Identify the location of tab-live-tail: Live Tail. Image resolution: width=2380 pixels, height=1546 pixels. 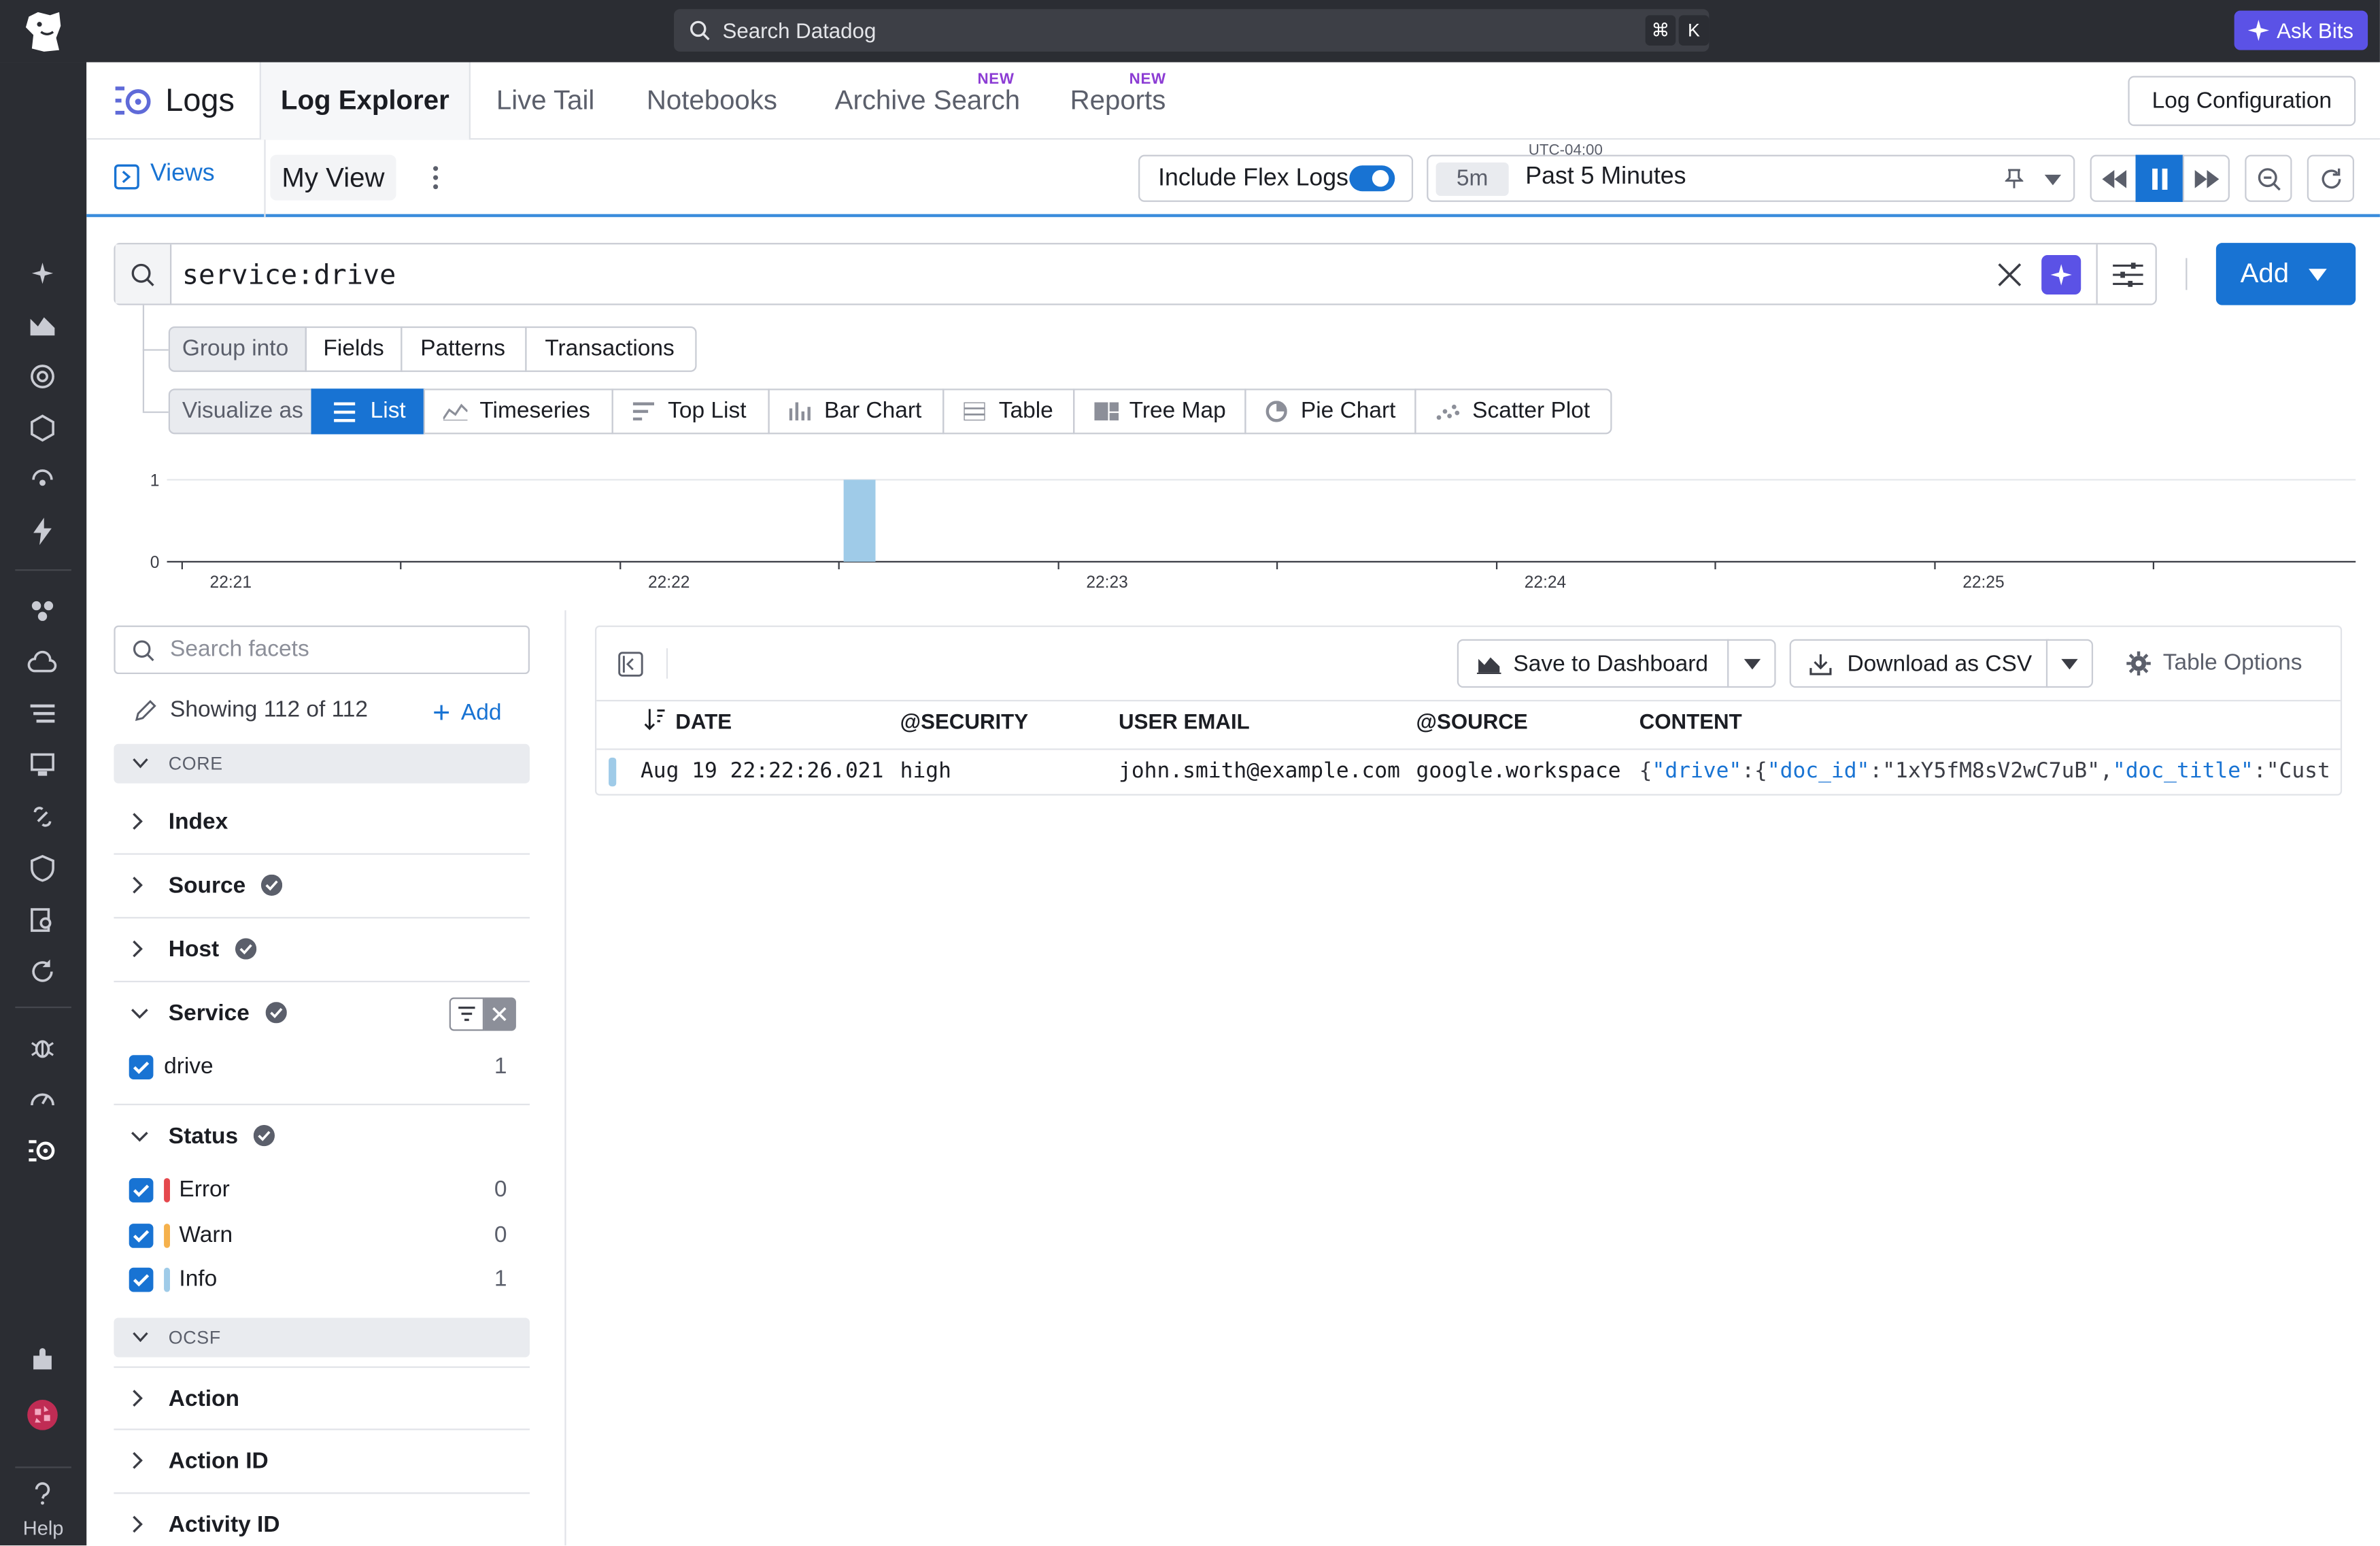
(545, 102).